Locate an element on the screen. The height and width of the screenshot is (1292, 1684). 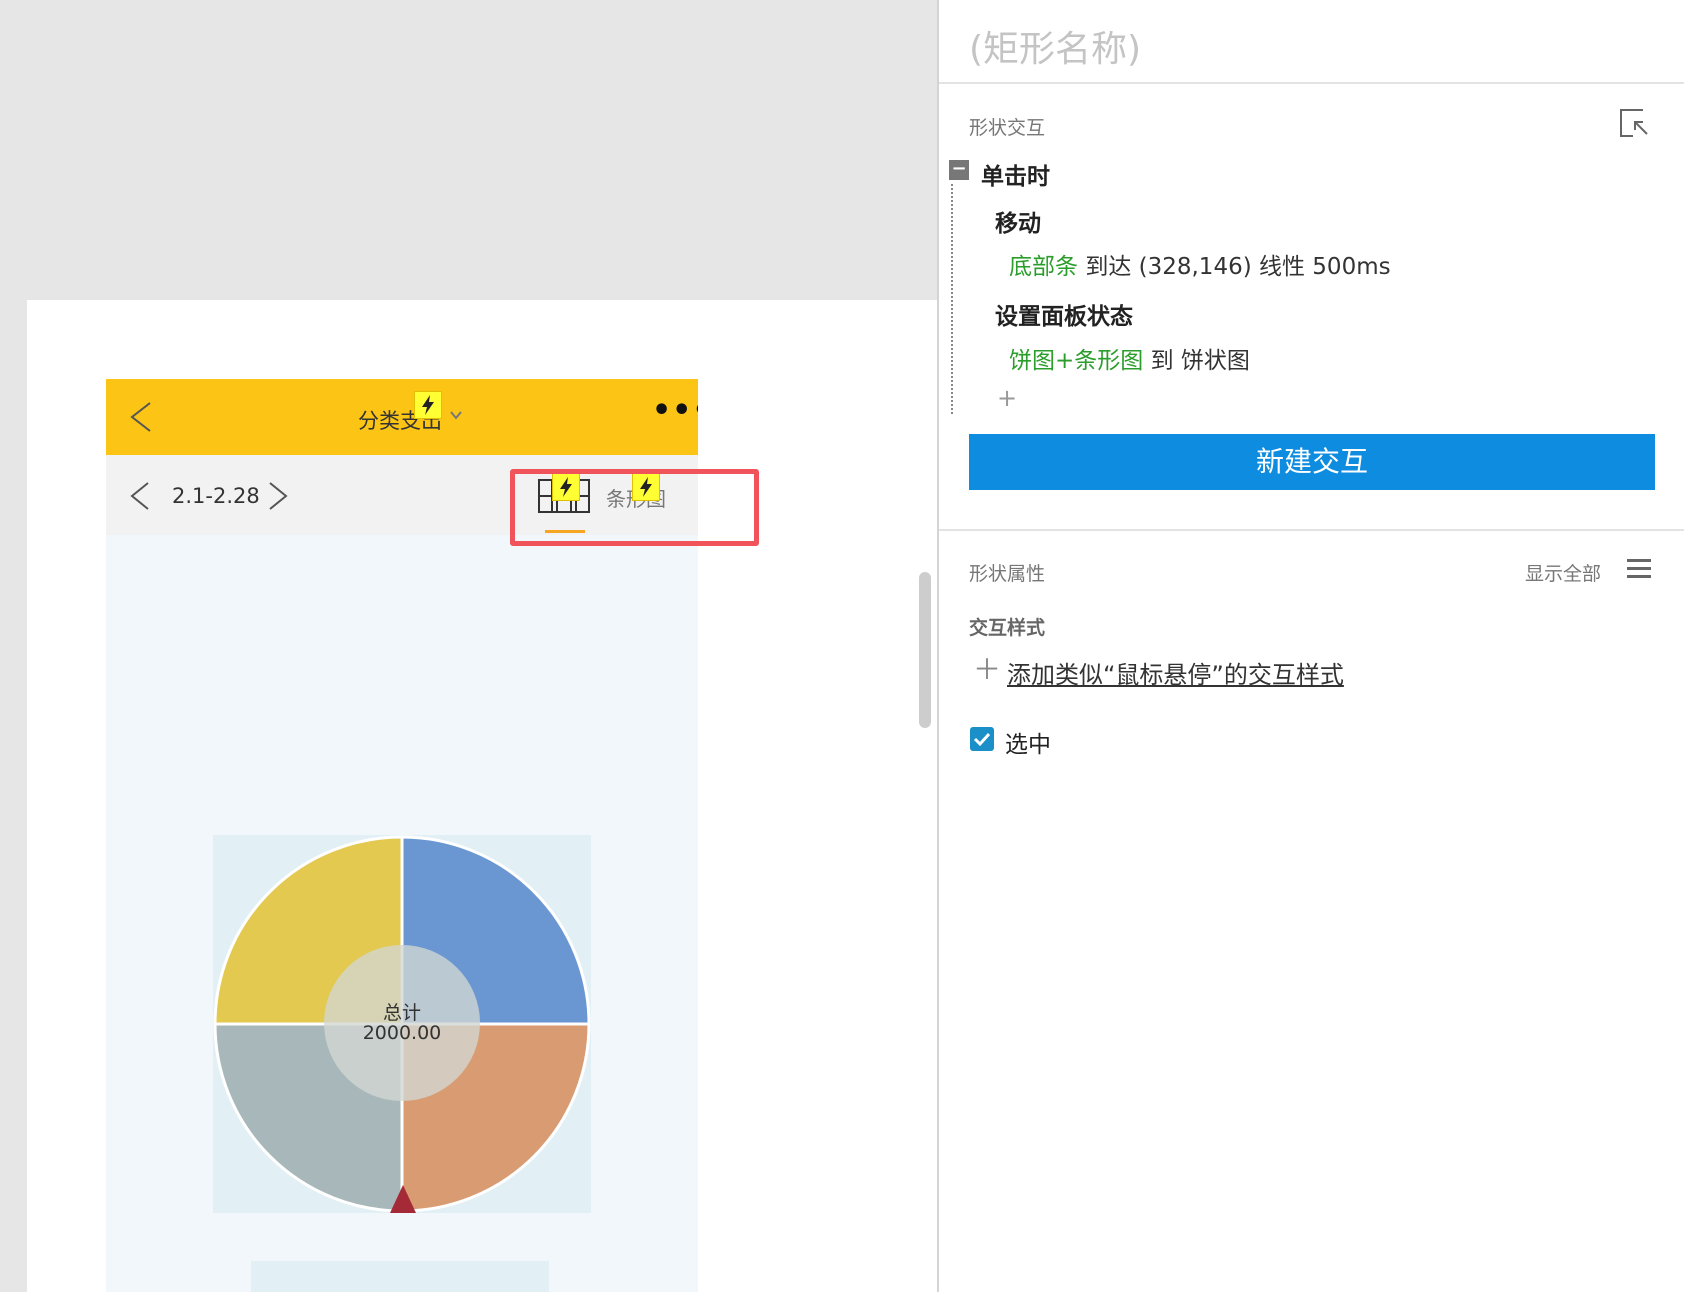
new-interaction-button: 新建交互 is located at coordinates (1312, 462).